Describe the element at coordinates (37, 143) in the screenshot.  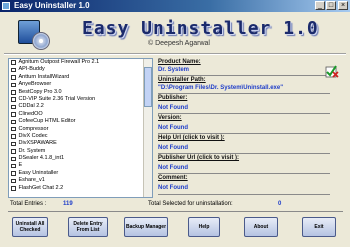
I see `list-item-label: DivXSPAWARE` at that location.